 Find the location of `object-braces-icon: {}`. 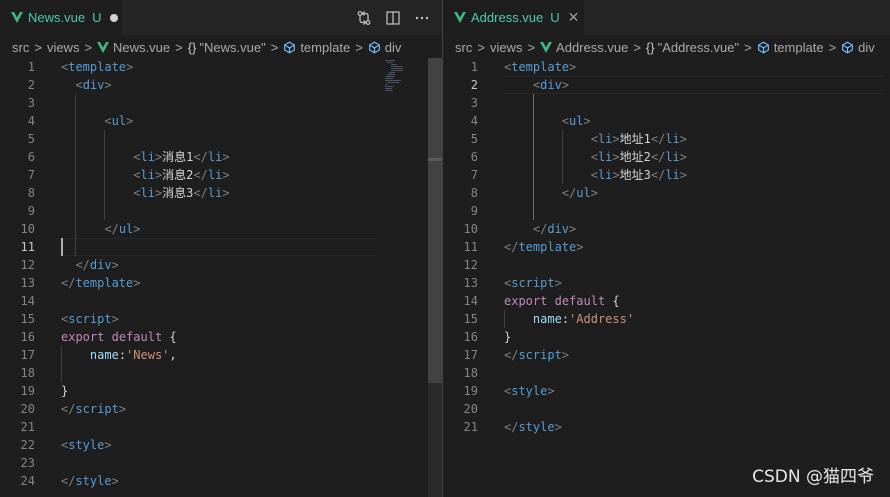

object-braces-icon: {} is located at coordinates (650, 47).